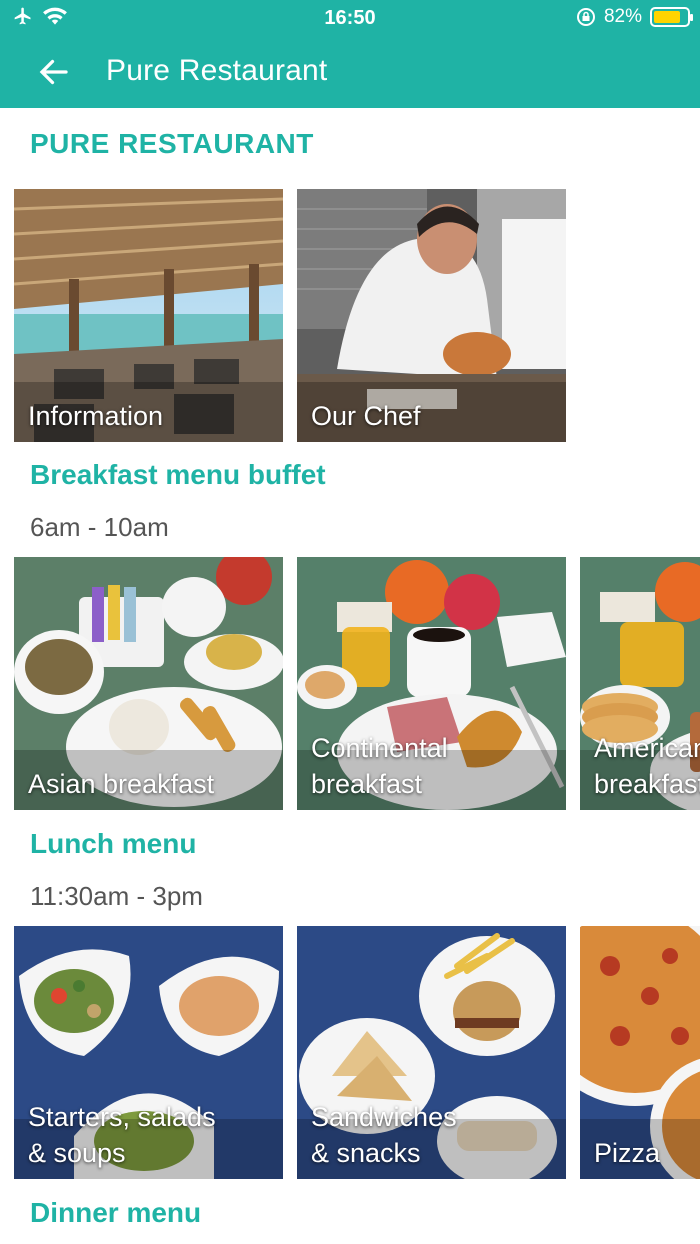 The image size is (700, 1244). What do you see at coordinates (116, 1212) in the screenshot?
I see `section-title-dinner: Dinner menu` at bounding box center [116, 1212].